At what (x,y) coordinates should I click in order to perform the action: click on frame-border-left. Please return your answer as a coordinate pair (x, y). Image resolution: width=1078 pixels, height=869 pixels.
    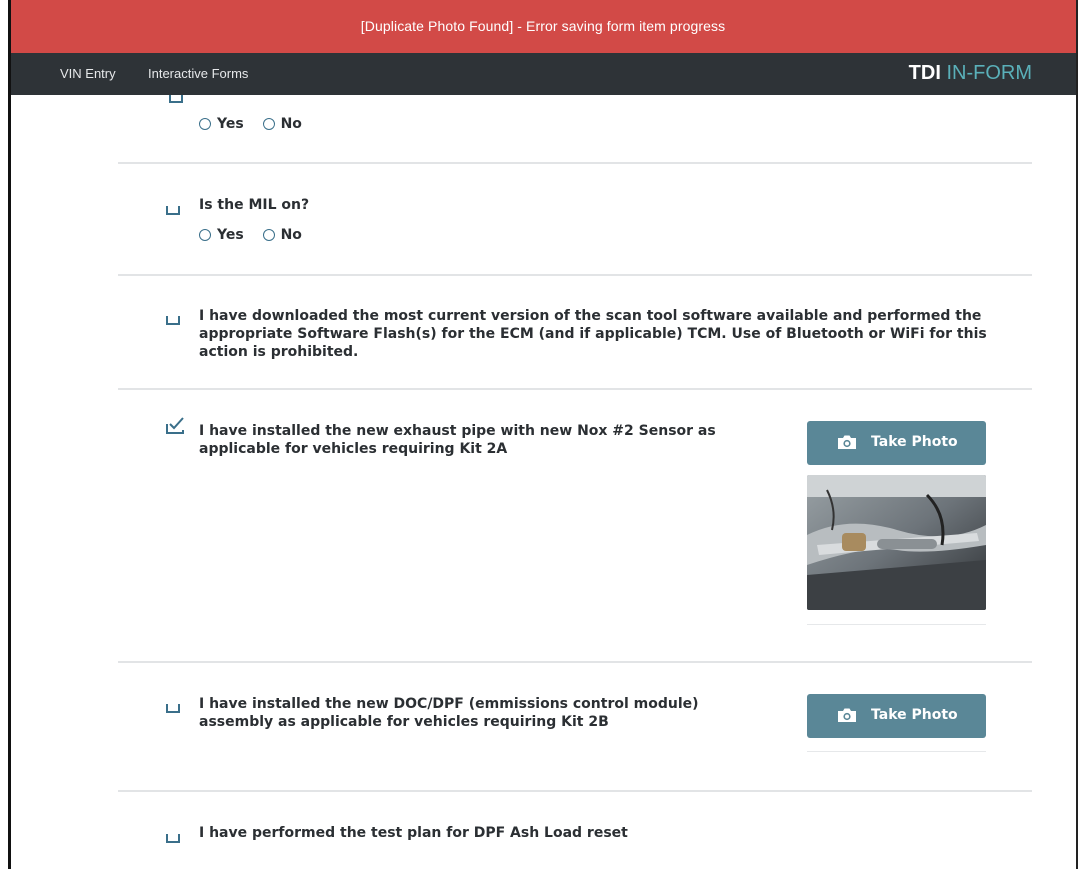
    Looking at the image, I should click on (9, 434).